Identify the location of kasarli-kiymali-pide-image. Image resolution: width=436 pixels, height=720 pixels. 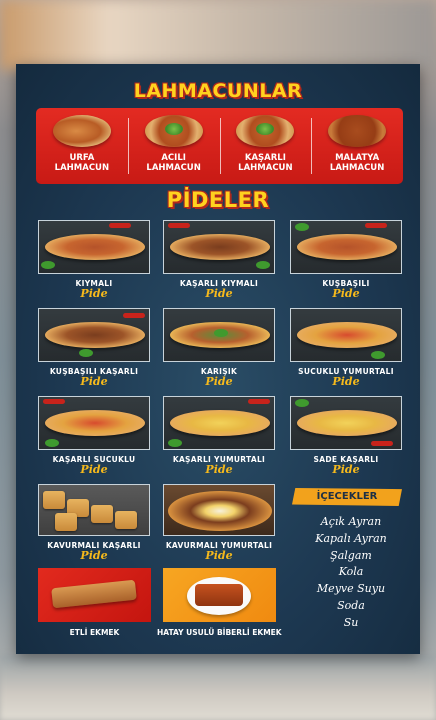
(219, 247).